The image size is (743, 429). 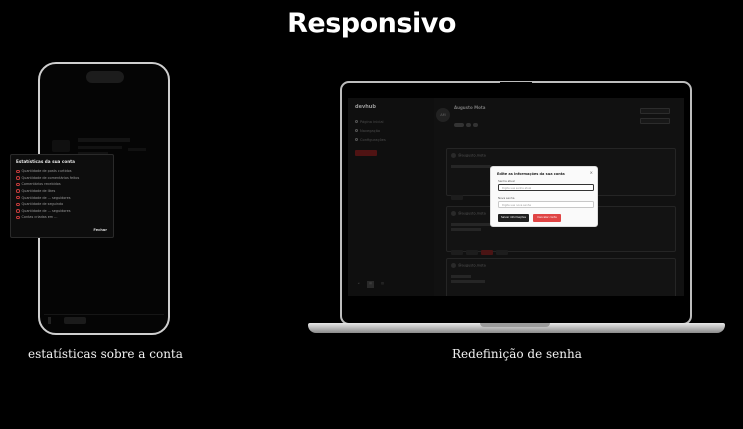 I want to click on close-icon: ×, so click(x=591, y=172).